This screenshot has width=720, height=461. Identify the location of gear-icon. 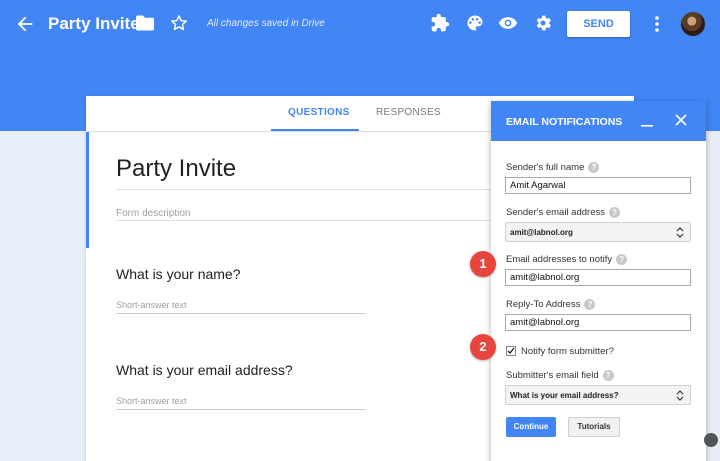
(543, 23).